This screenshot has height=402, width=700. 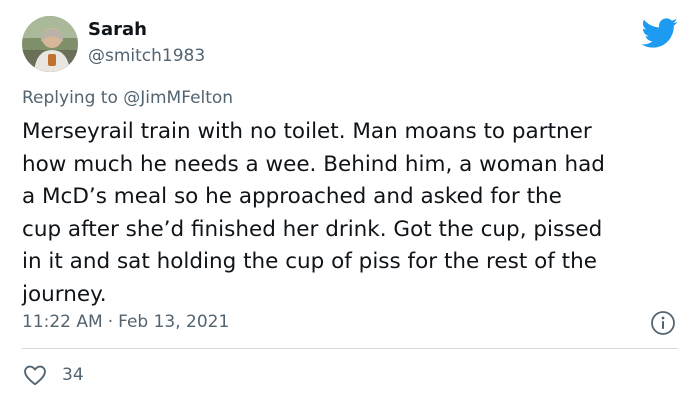 What do you see at coordinates (350, 348) in the screenshot?
I see `divider` at bounding box center [350, 348].